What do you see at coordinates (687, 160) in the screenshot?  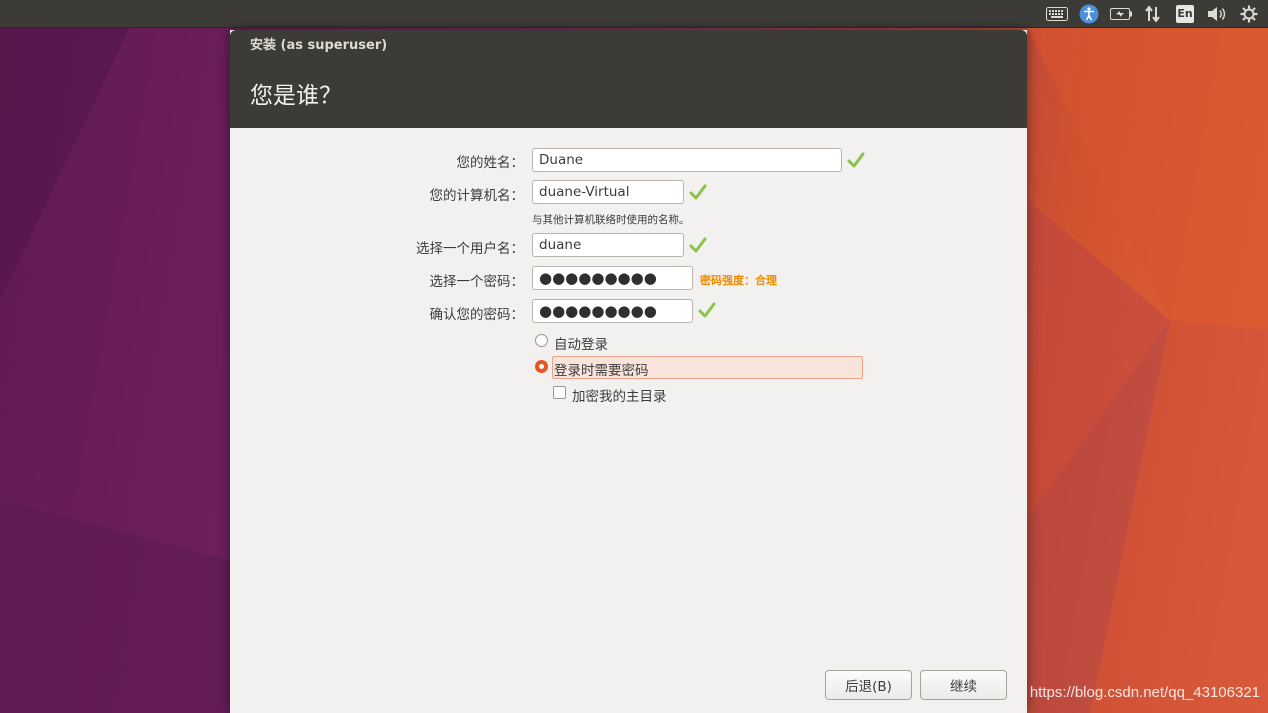 I see `name-field: Duane` at bounding box center [687, 160].